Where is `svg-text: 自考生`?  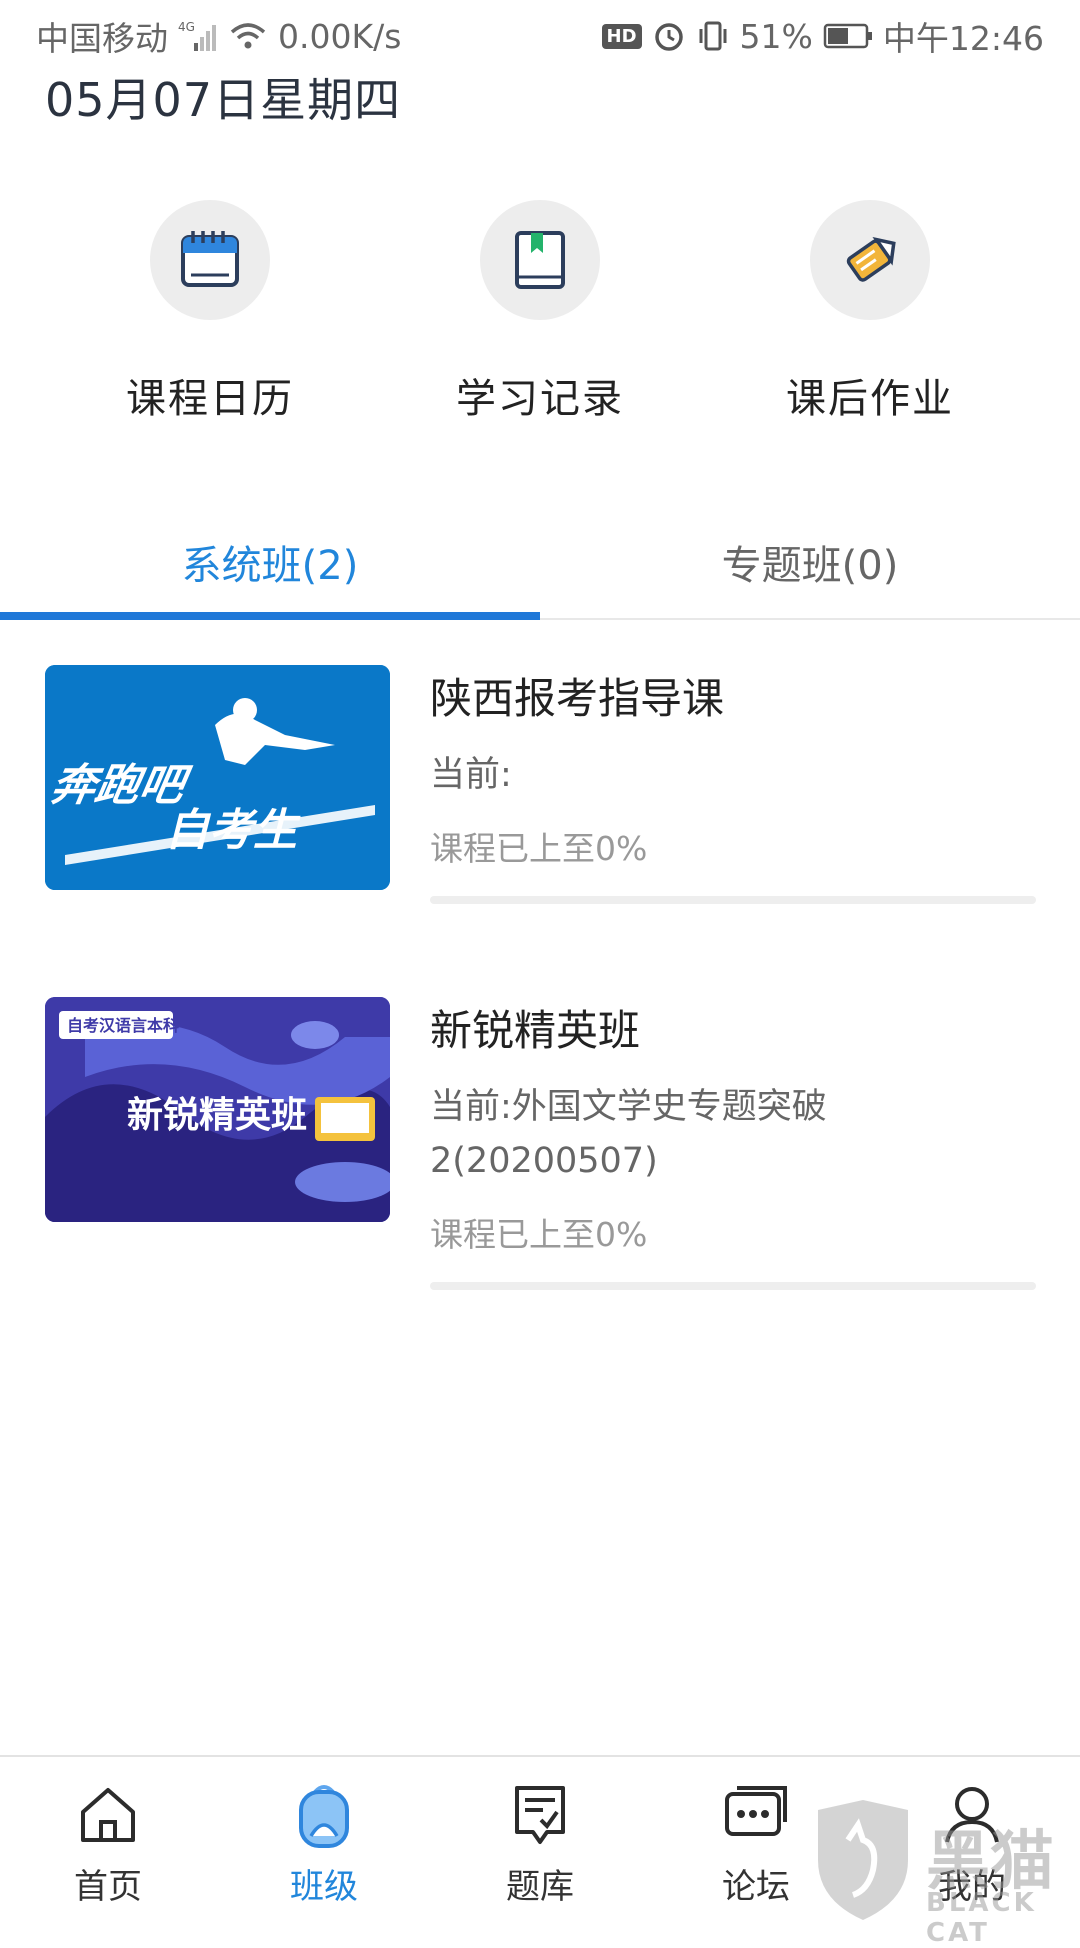
svg-text: 自考生 is located at coordinates (233, 830).